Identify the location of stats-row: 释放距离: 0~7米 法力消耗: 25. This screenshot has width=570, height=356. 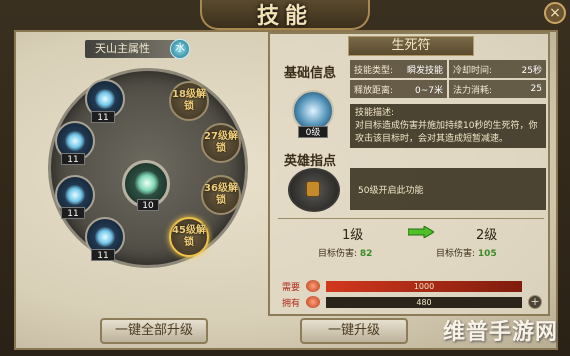
(448, 89).